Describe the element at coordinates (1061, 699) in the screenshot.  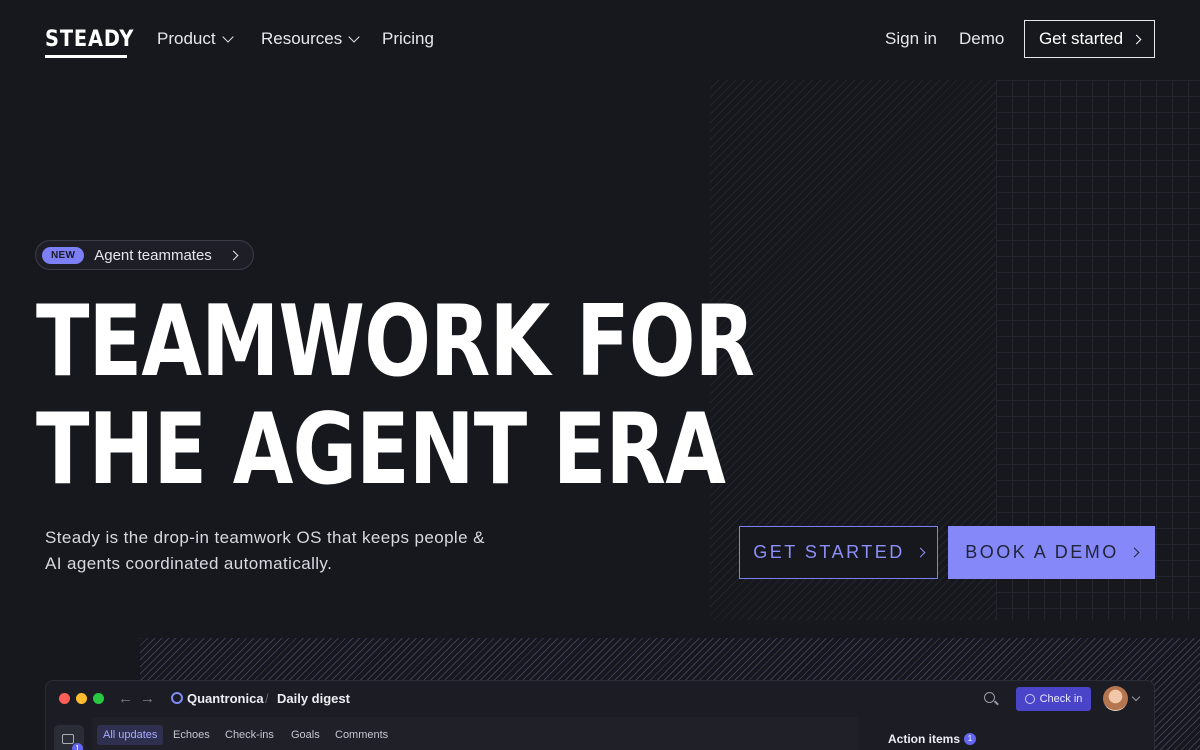
I see `check-in-label: Check in` at that location.